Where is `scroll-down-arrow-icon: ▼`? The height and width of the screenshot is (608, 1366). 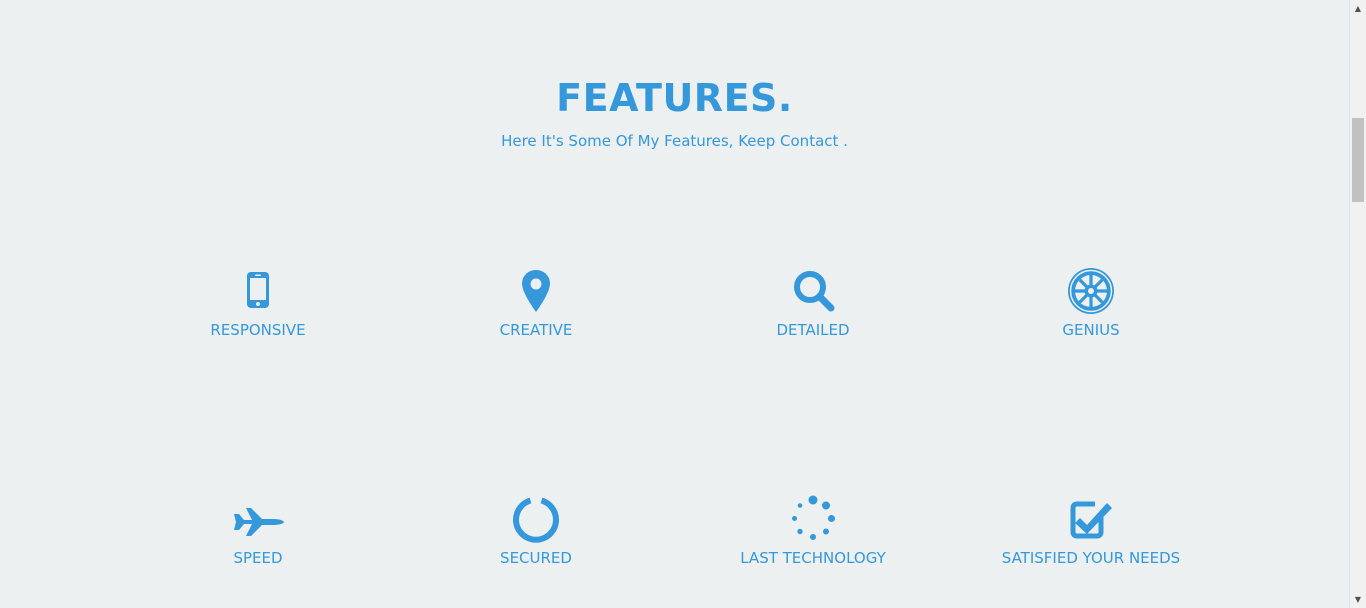
scroll-down-arrow-icon: ▼ is located at coordinates (1358, 599).